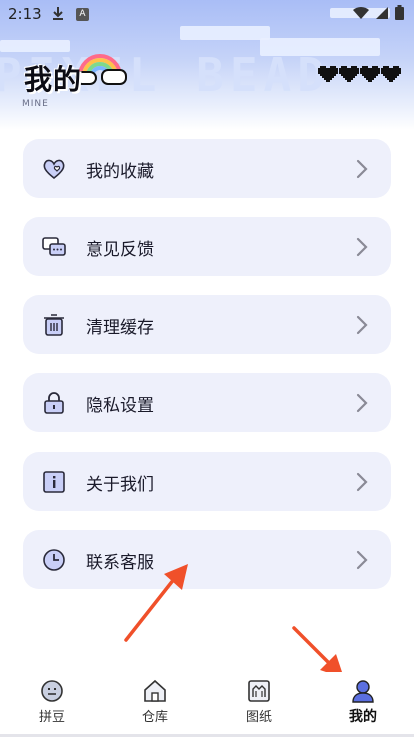 The image size is (414, 737). What do you see at coordinates (155, 690) in the screenshot?
I see `warehouse-icon` at bounding box center [155, 690].